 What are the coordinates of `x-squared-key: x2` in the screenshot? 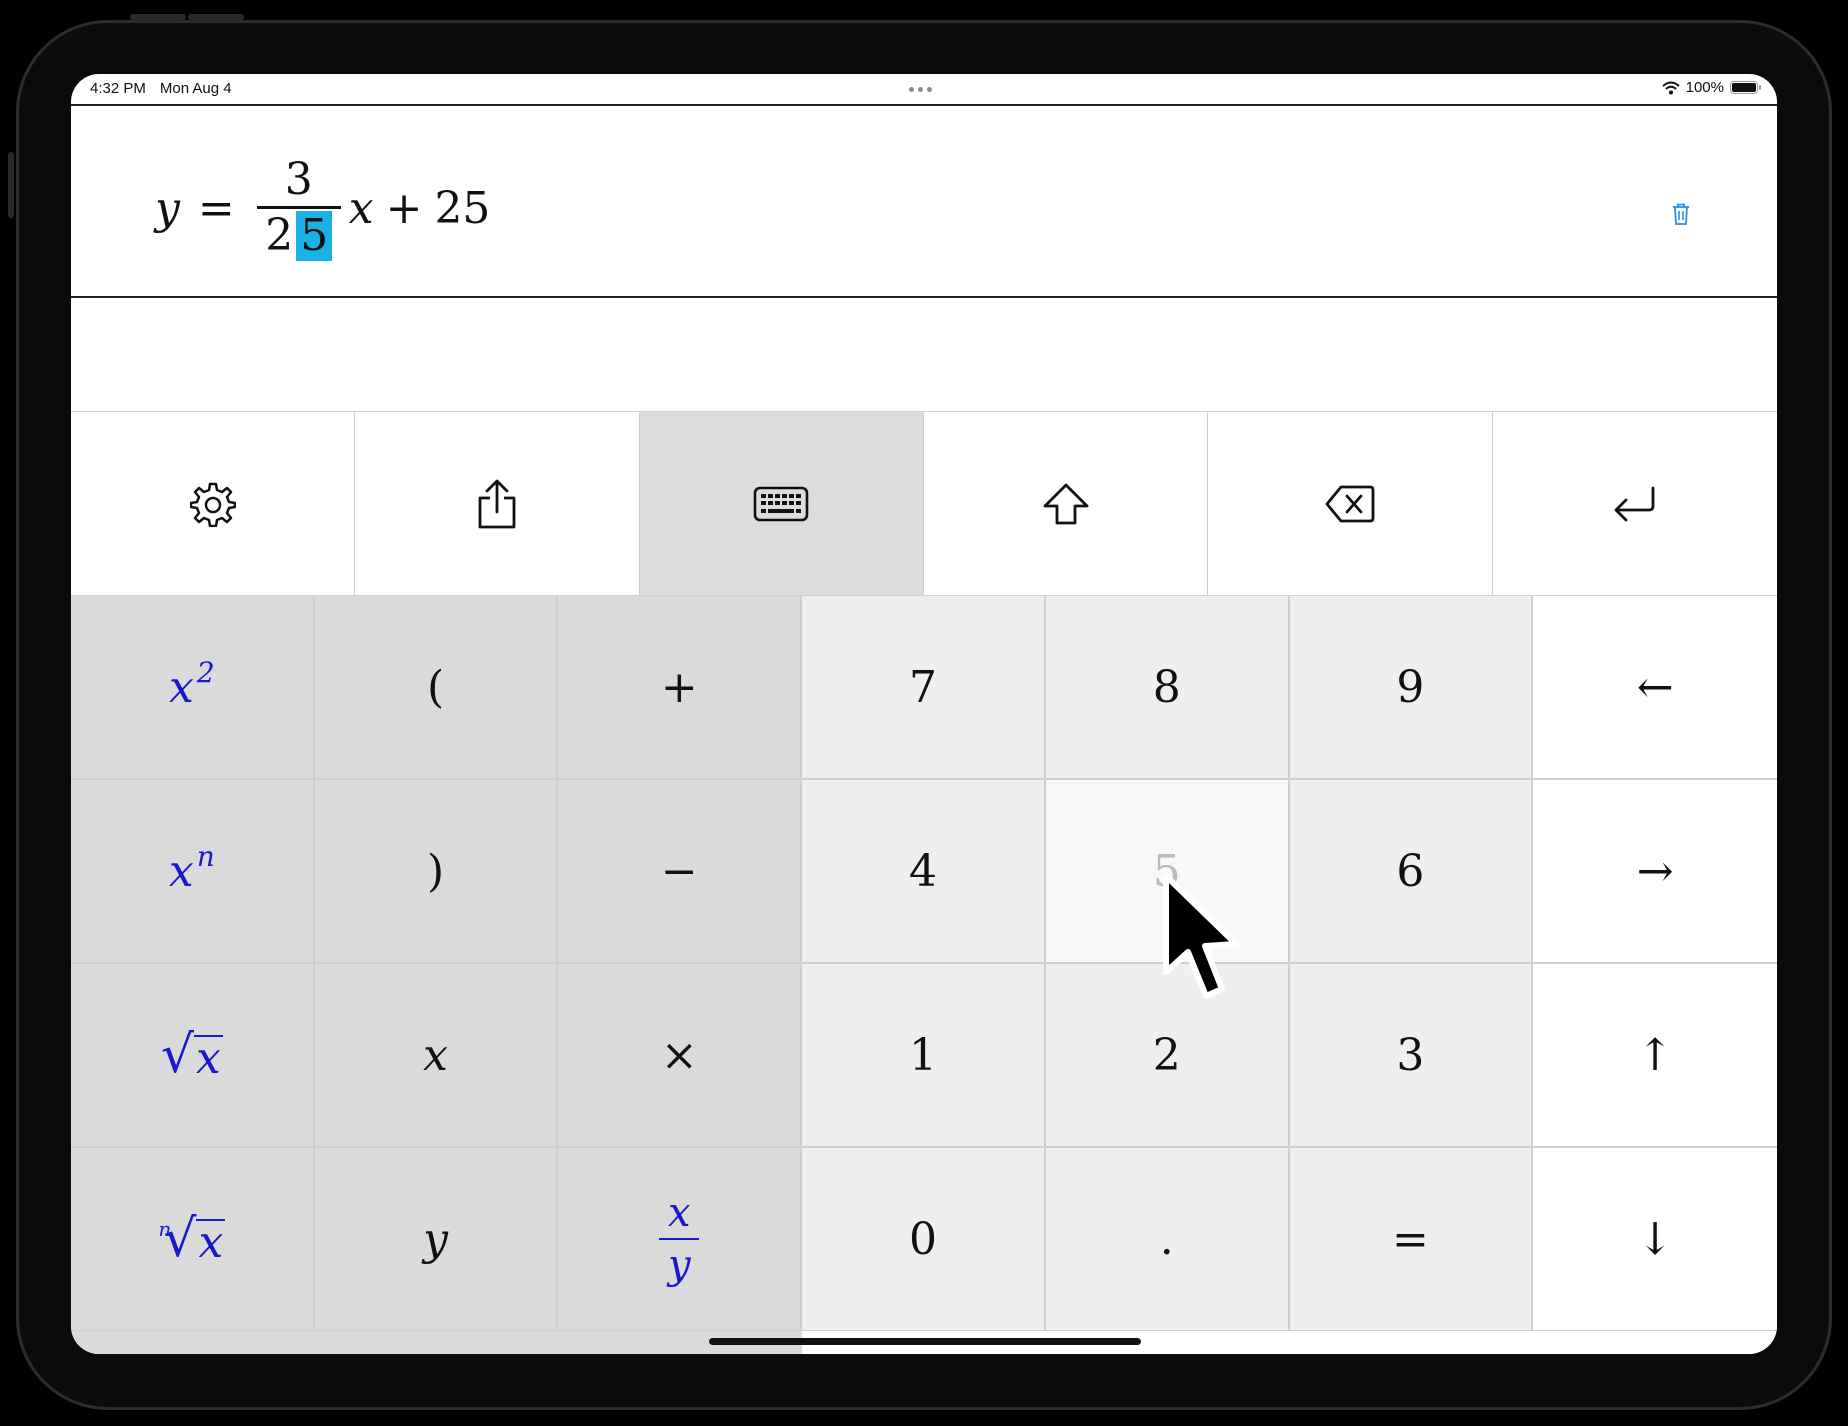 It's located at (193, 688).